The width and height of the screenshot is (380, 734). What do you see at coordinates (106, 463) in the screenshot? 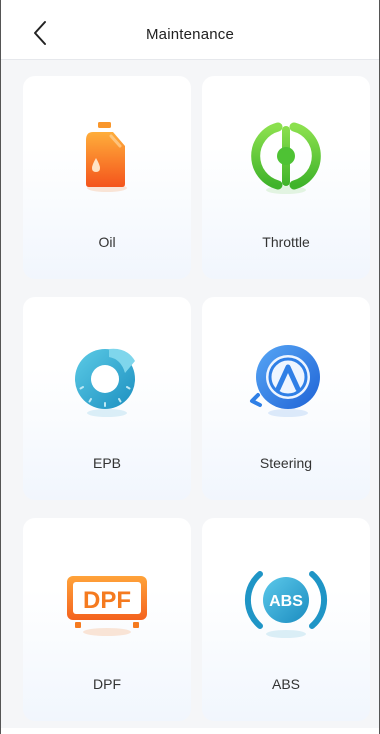
I see `menu-item-label: EPB` at bounding box center [106, 463].